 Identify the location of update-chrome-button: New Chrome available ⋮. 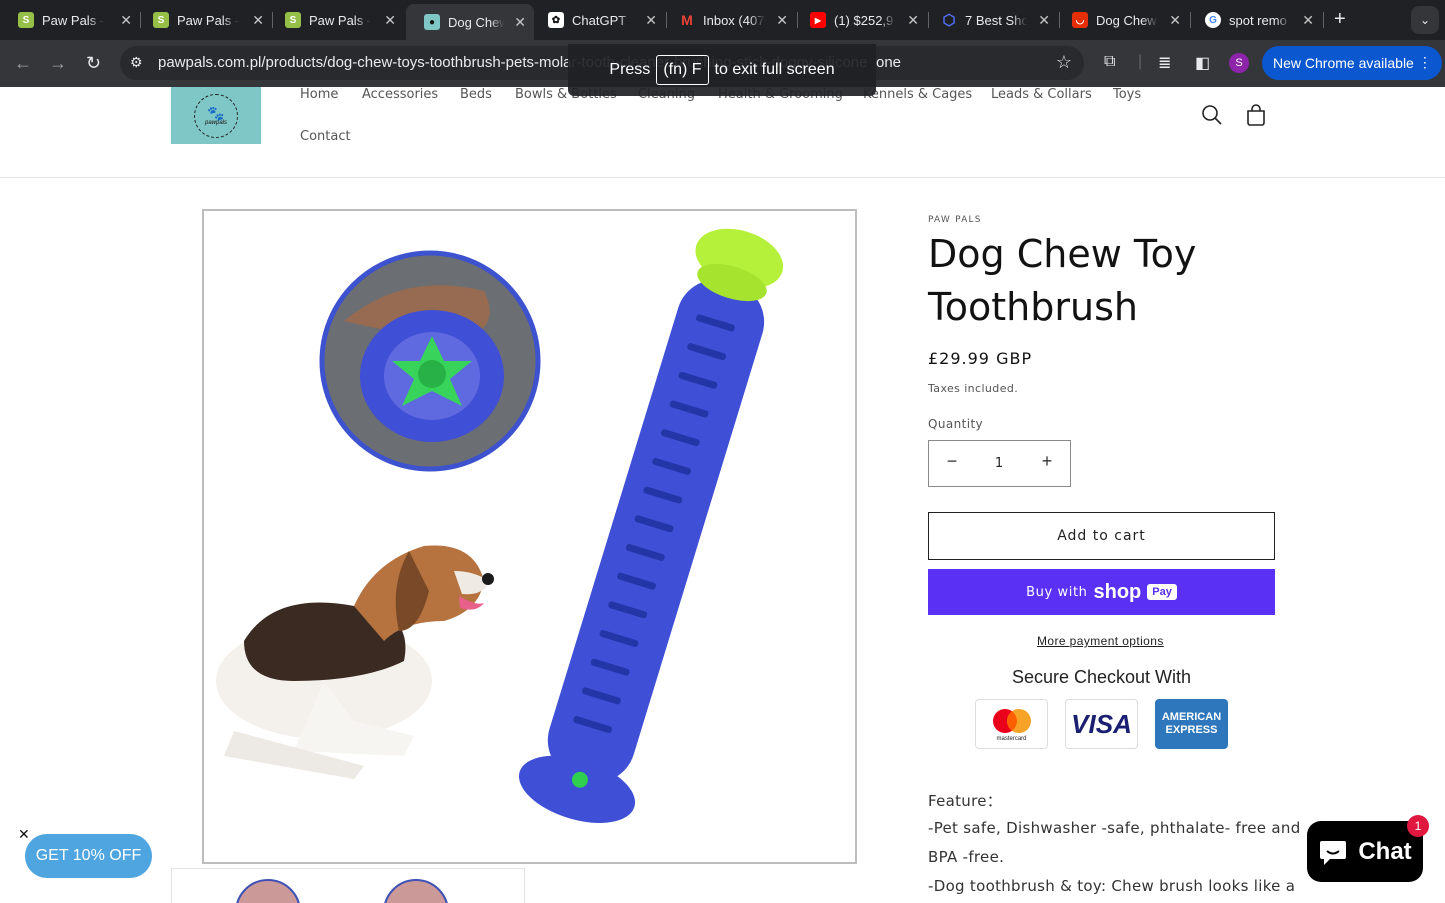
(1352, 63).